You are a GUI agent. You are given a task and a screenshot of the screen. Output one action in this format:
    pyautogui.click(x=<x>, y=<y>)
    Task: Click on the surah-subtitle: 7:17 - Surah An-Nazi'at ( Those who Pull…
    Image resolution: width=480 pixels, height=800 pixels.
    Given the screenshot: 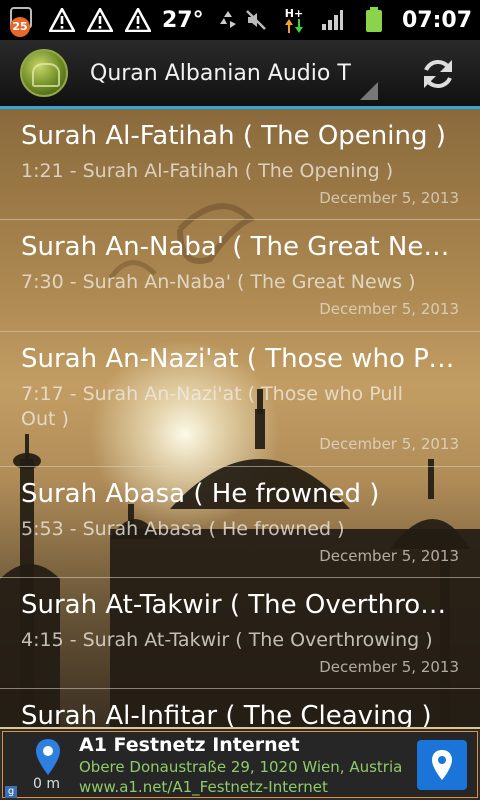 What is the action you would take?
    pyautogui.click(x=212, y=406)
    